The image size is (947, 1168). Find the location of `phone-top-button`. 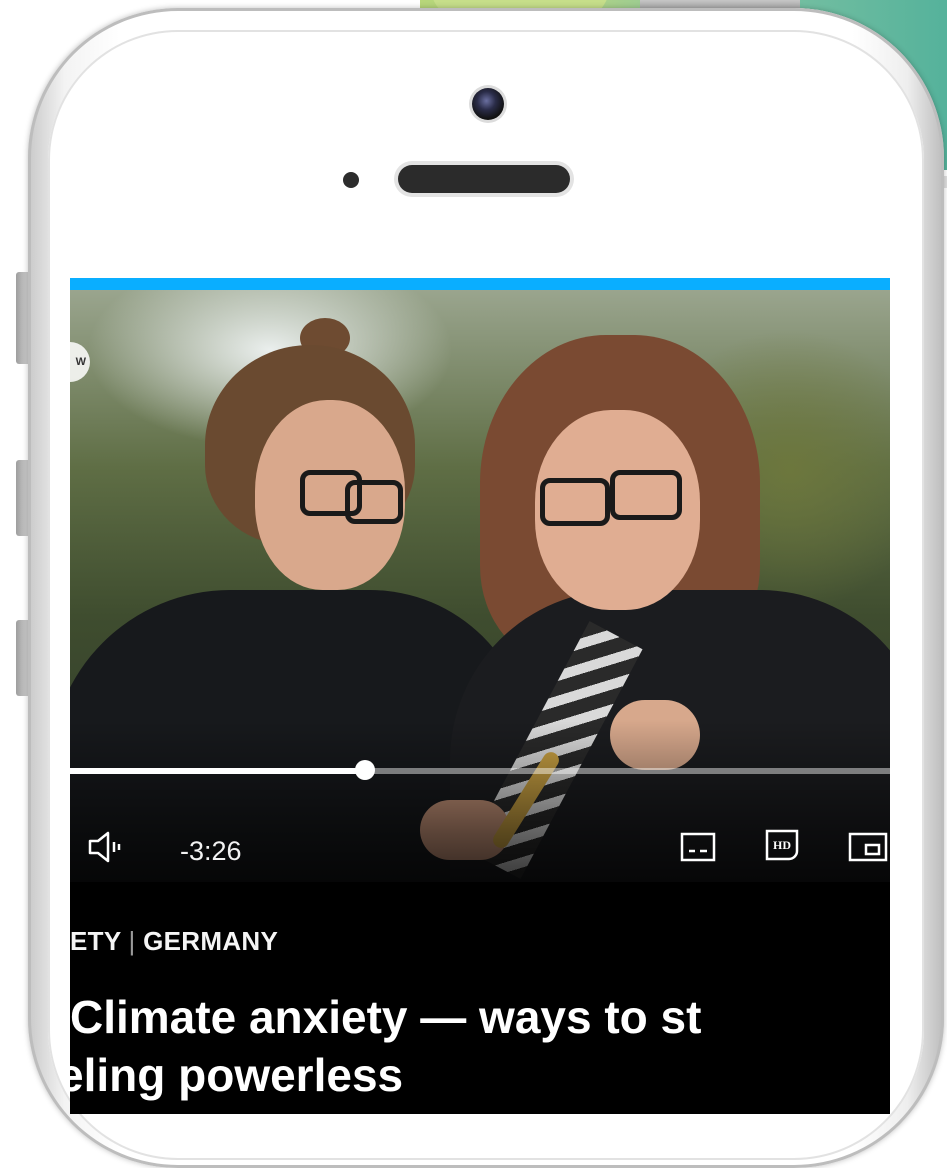

phone-top-button is located at coordinates (720, 4).